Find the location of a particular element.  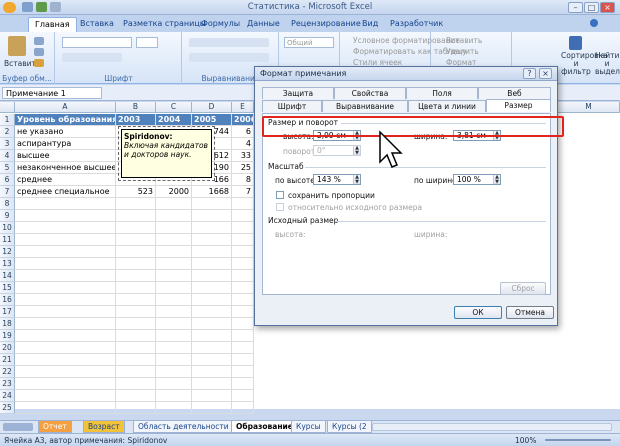

table-cell: 7 is located at coordinates (243, 192).